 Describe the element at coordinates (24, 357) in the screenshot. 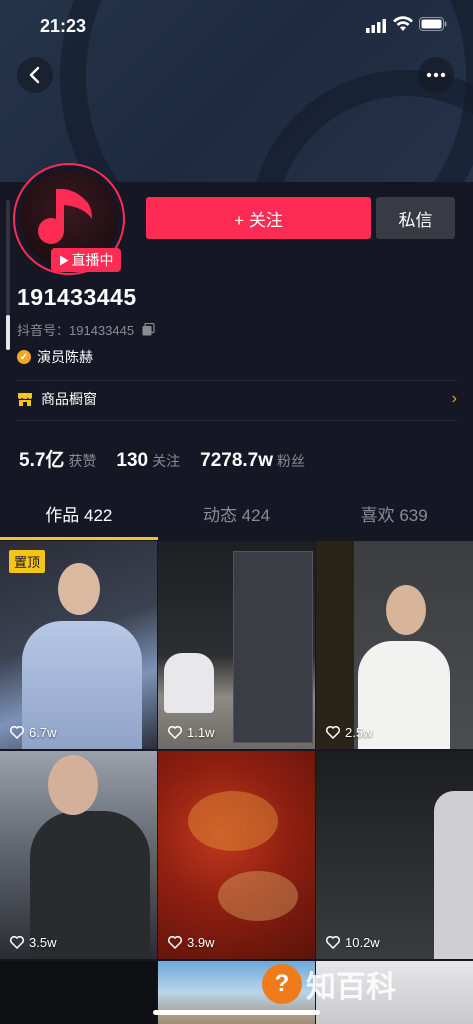

I see `verified-icon: ✓` at that location.